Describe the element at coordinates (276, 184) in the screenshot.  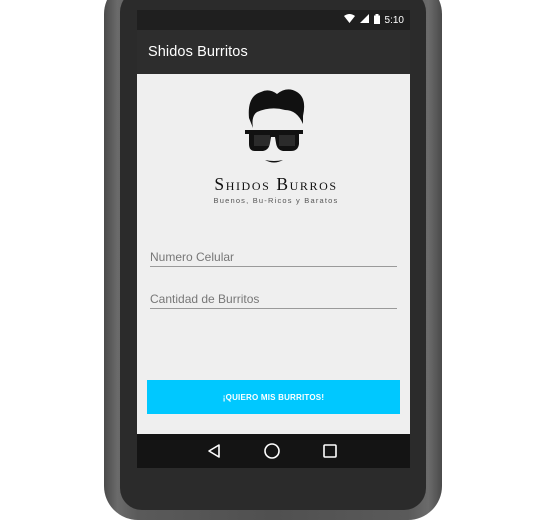
I see `brand-name: Shidos Burros` at that location.